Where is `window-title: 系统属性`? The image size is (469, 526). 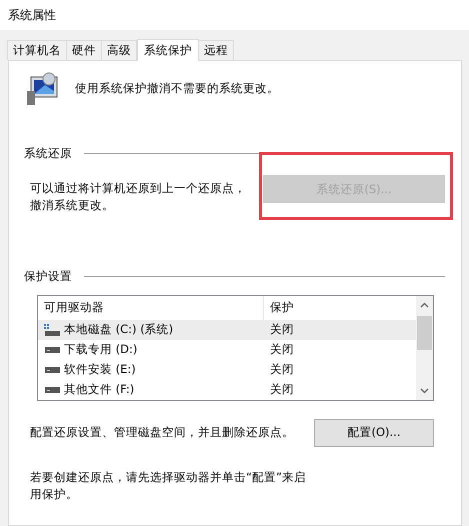 window-title: 系统属性 is located at coordinates (32, 15).